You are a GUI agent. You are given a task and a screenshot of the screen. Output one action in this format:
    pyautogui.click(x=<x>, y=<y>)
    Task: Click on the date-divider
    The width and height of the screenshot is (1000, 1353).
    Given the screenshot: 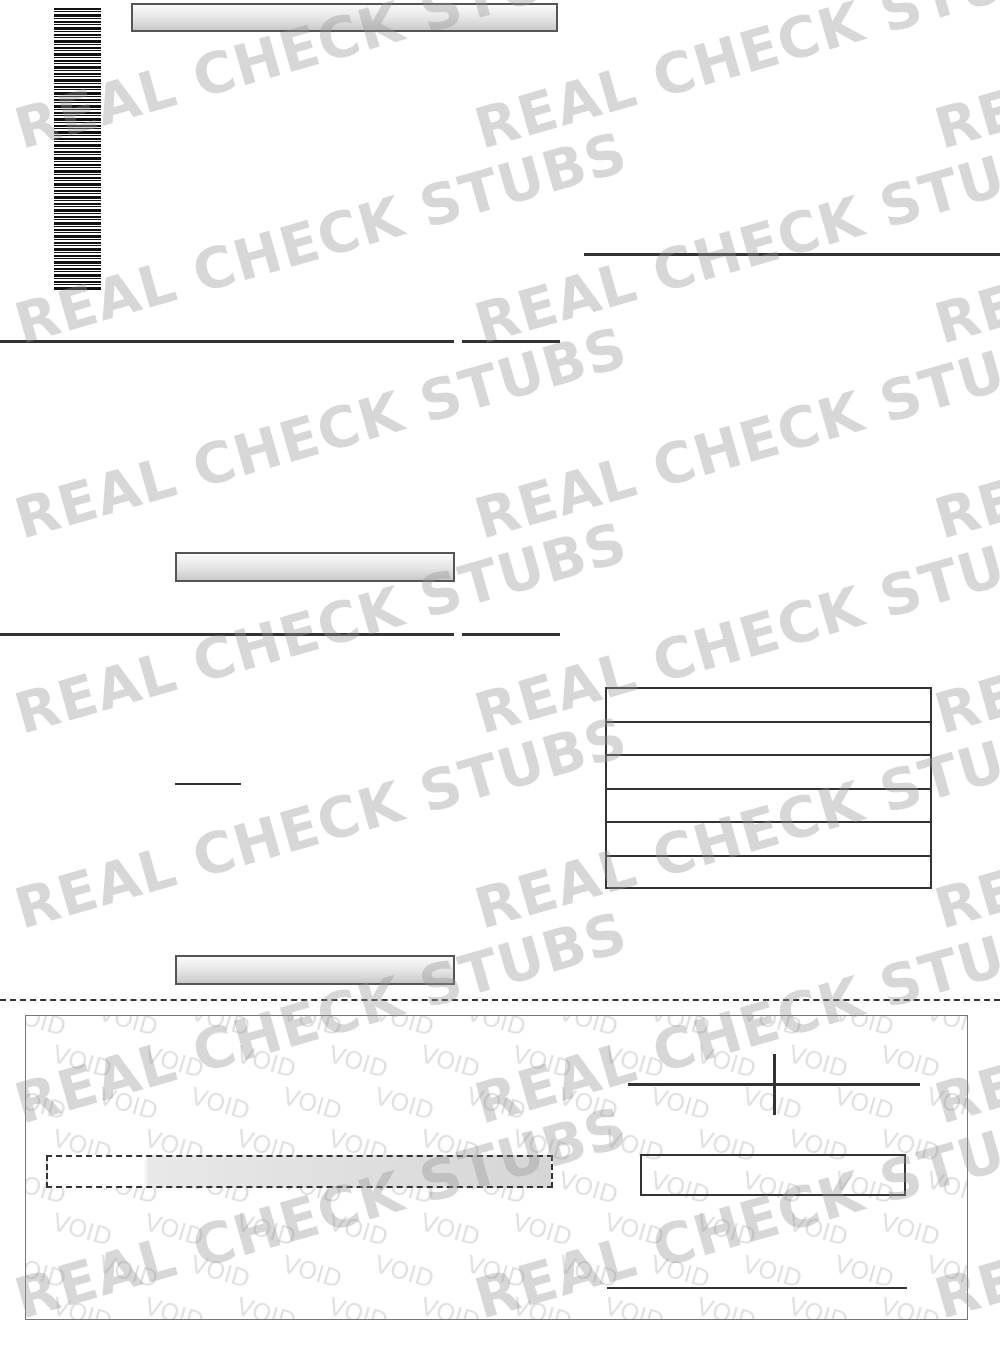 What is the action you would take?
    pyautogui.click(x=774, y=1084)
    